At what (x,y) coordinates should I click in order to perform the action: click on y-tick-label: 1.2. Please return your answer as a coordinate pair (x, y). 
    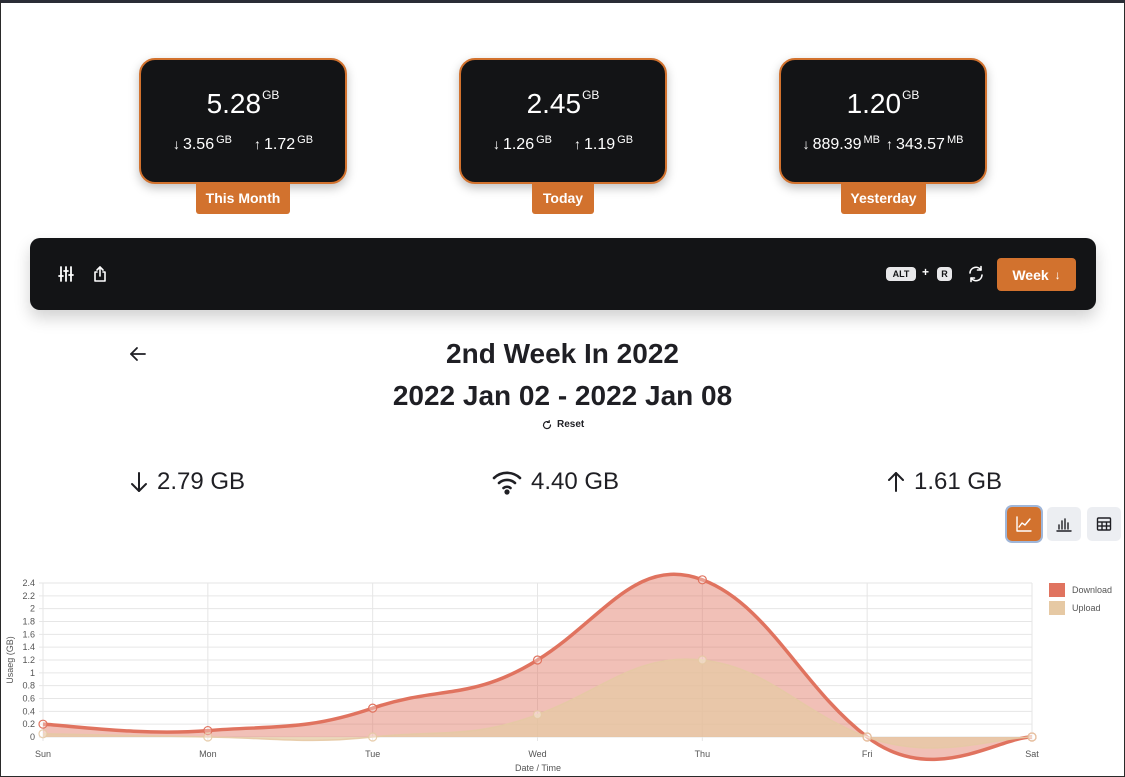
    Looking at the image, I should click on (28, 660).